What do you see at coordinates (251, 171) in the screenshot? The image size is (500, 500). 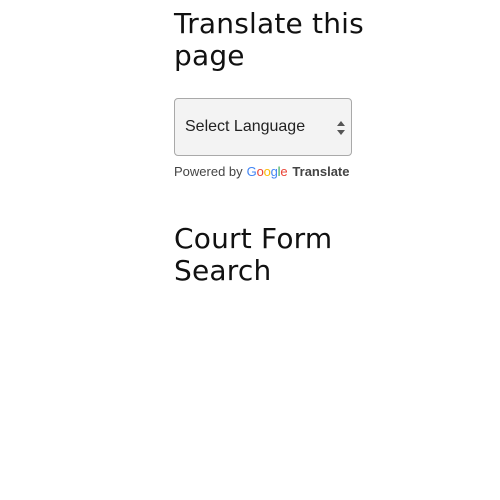 I see `google-logo-letter: G` at bounding box center [251, 171].